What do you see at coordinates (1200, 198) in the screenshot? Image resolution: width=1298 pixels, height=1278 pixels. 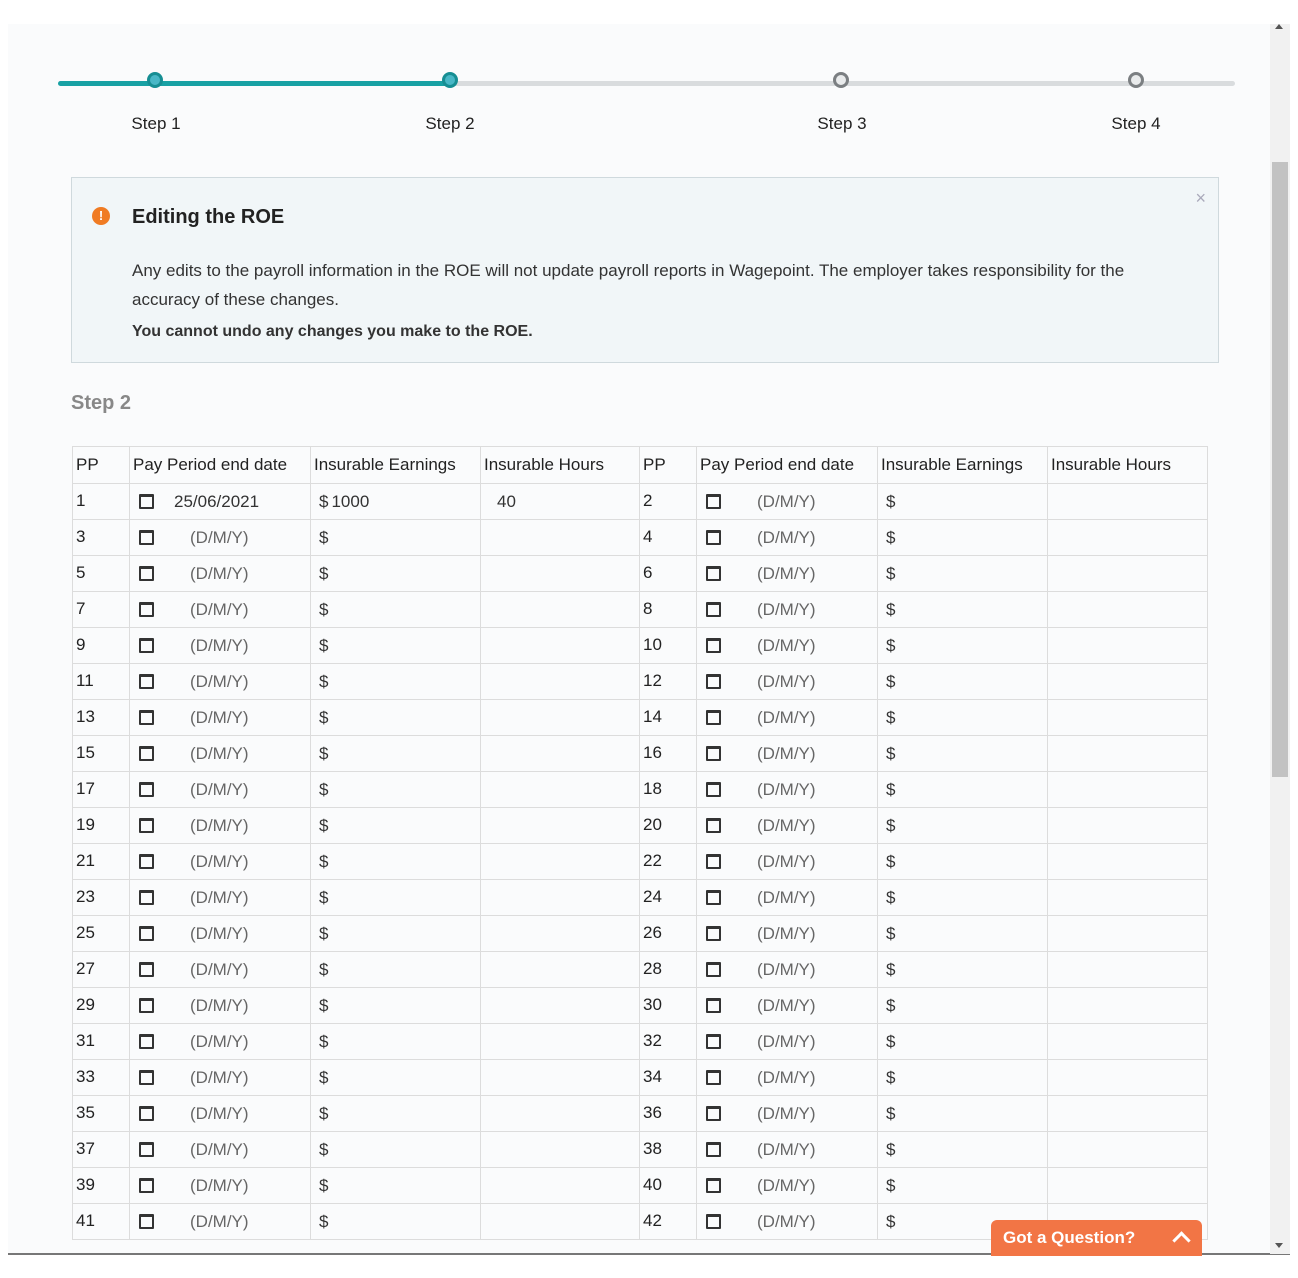 I see `close-icon: ×` at bounding box center [1200, 198].